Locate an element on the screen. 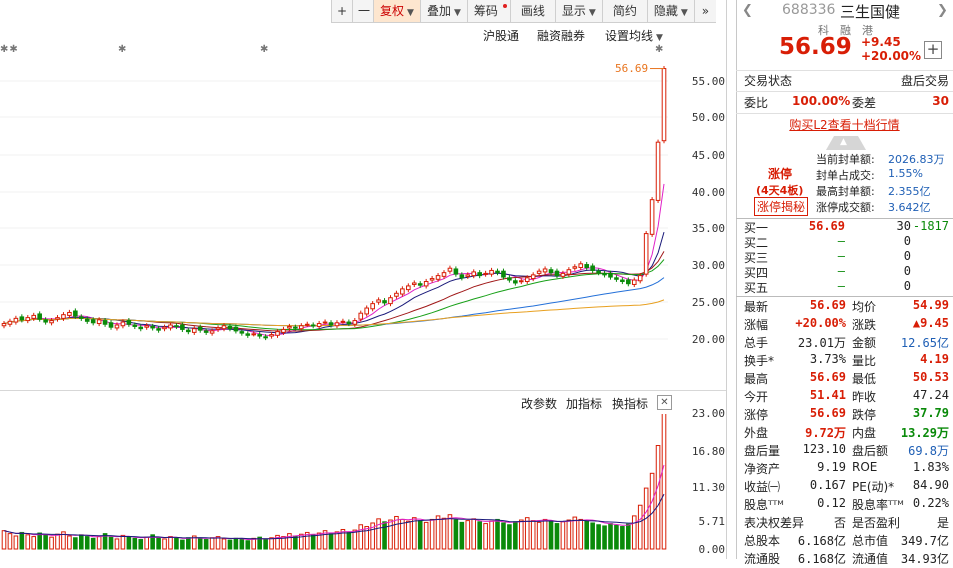  display-button: 显示 ▼ is located at coordinates (578, 11).